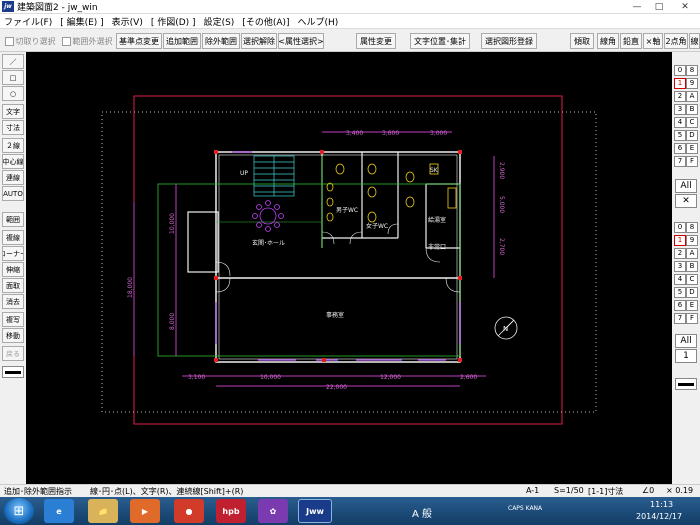 The image size is (700, 525). What do you see at coordinates (87, 41) in the screenshot?
I see `out-range-select-checkbox: 範囲外選択` at bounding box center [87, 41].